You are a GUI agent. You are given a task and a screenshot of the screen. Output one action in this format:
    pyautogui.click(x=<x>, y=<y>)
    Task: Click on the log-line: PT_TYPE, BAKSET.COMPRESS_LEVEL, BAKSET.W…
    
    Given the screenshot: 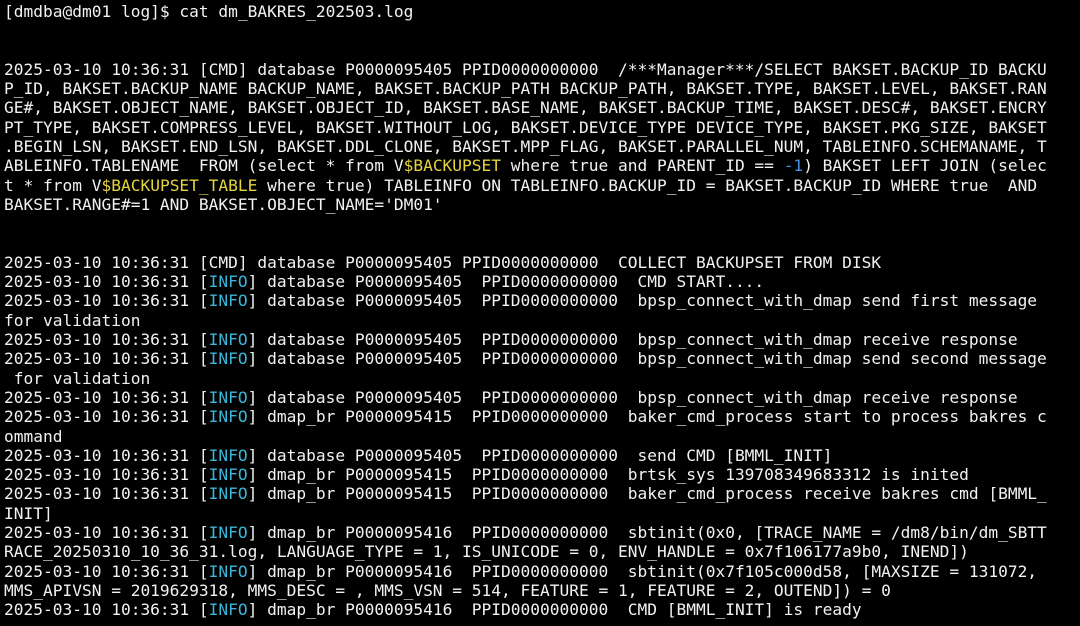 What is the action you would take?
    pyautogui.click(x=540, y=127)
    